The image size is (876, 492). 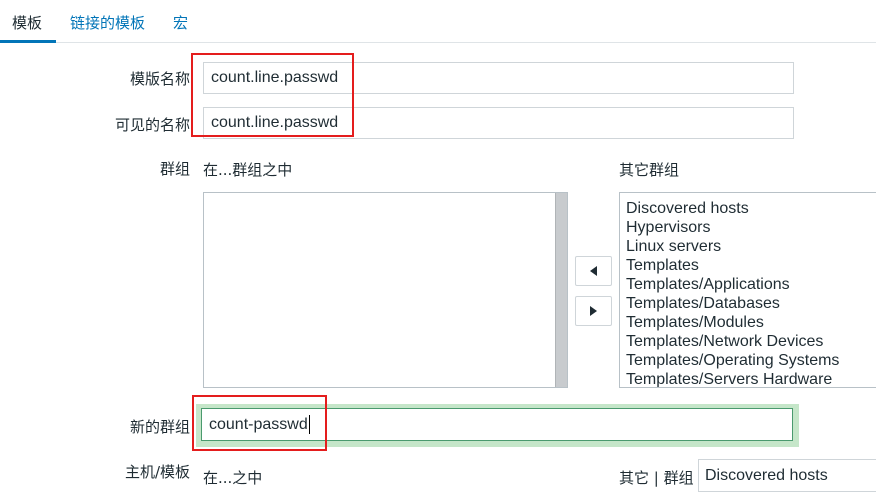 What do you see at coordinates (438, 21) in the screenshot?
I see `tab-bar: 模板 链接的模板 宏` at bounding box center [438, 21].